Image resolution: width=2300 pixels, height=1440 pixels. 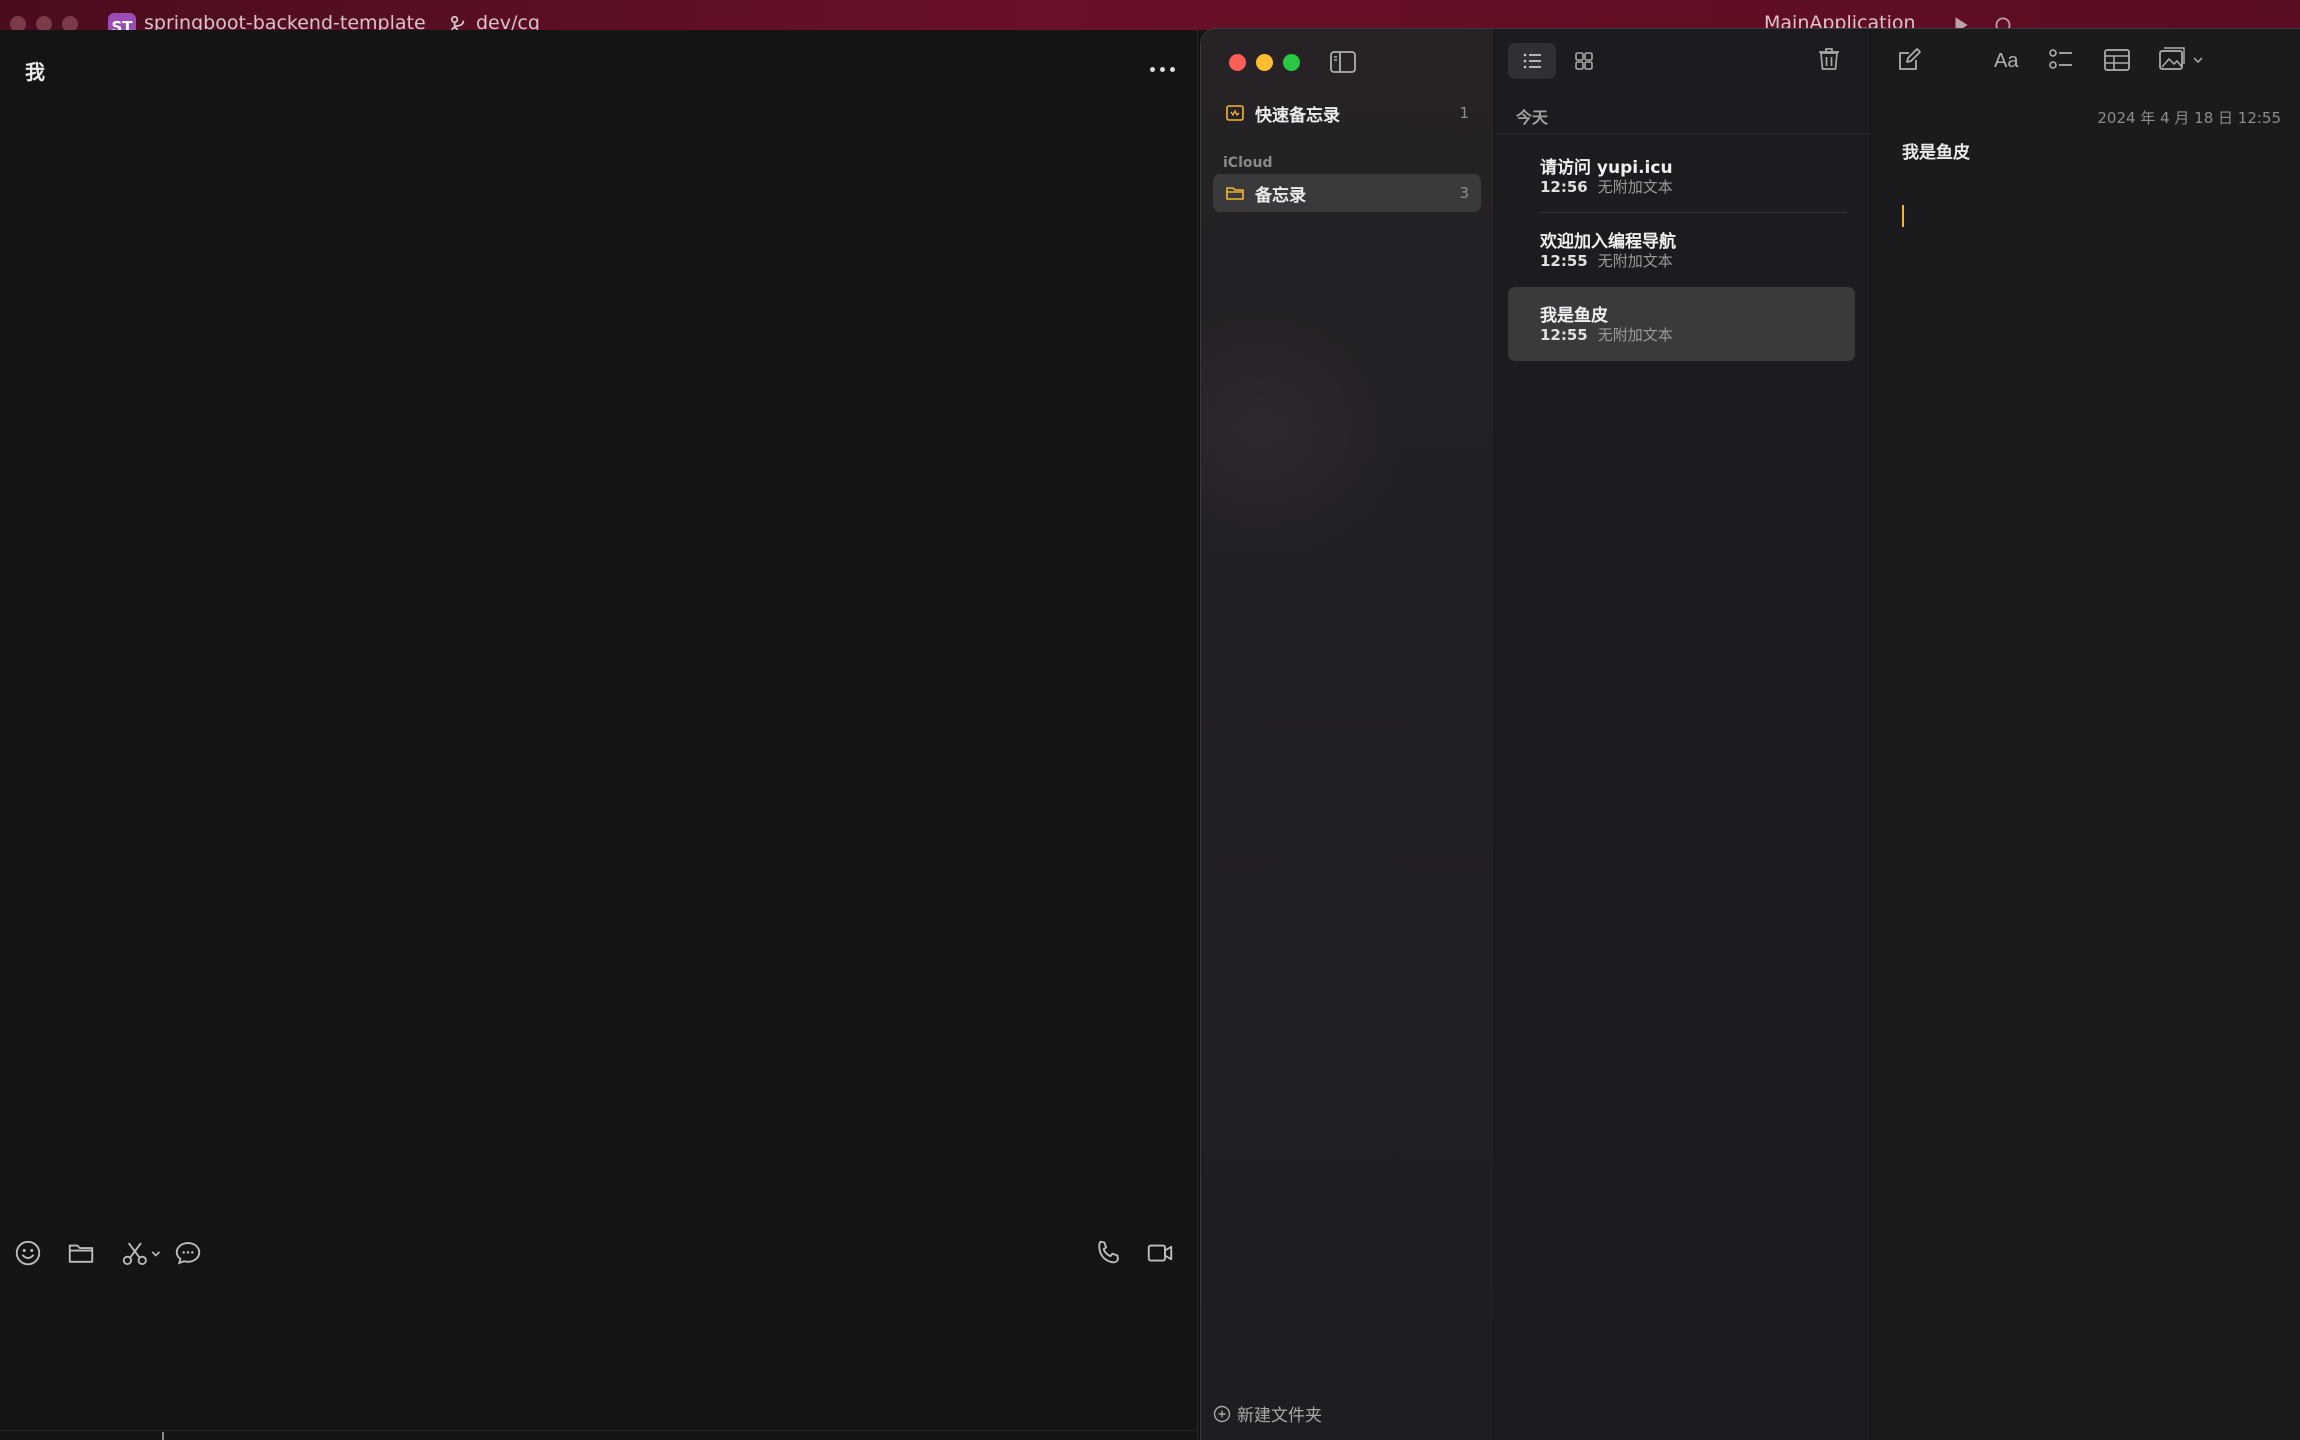 What do you see at coordinates (457, 22) in the screenshot?
I see `branch-icon` at bounding box center [457, 22].